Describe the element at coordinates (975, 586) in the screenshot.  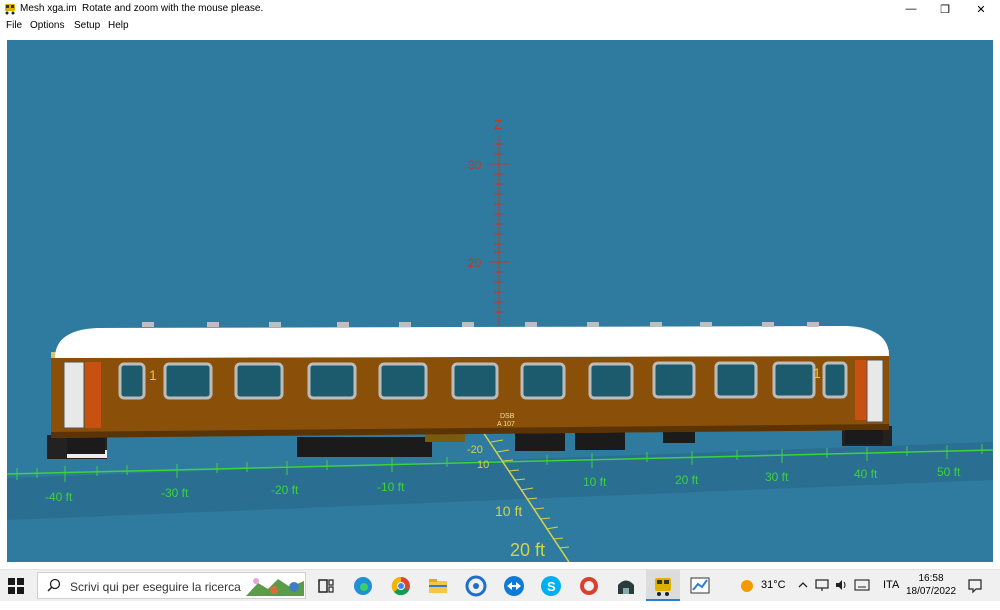
I see `notifications-icon` at that location.